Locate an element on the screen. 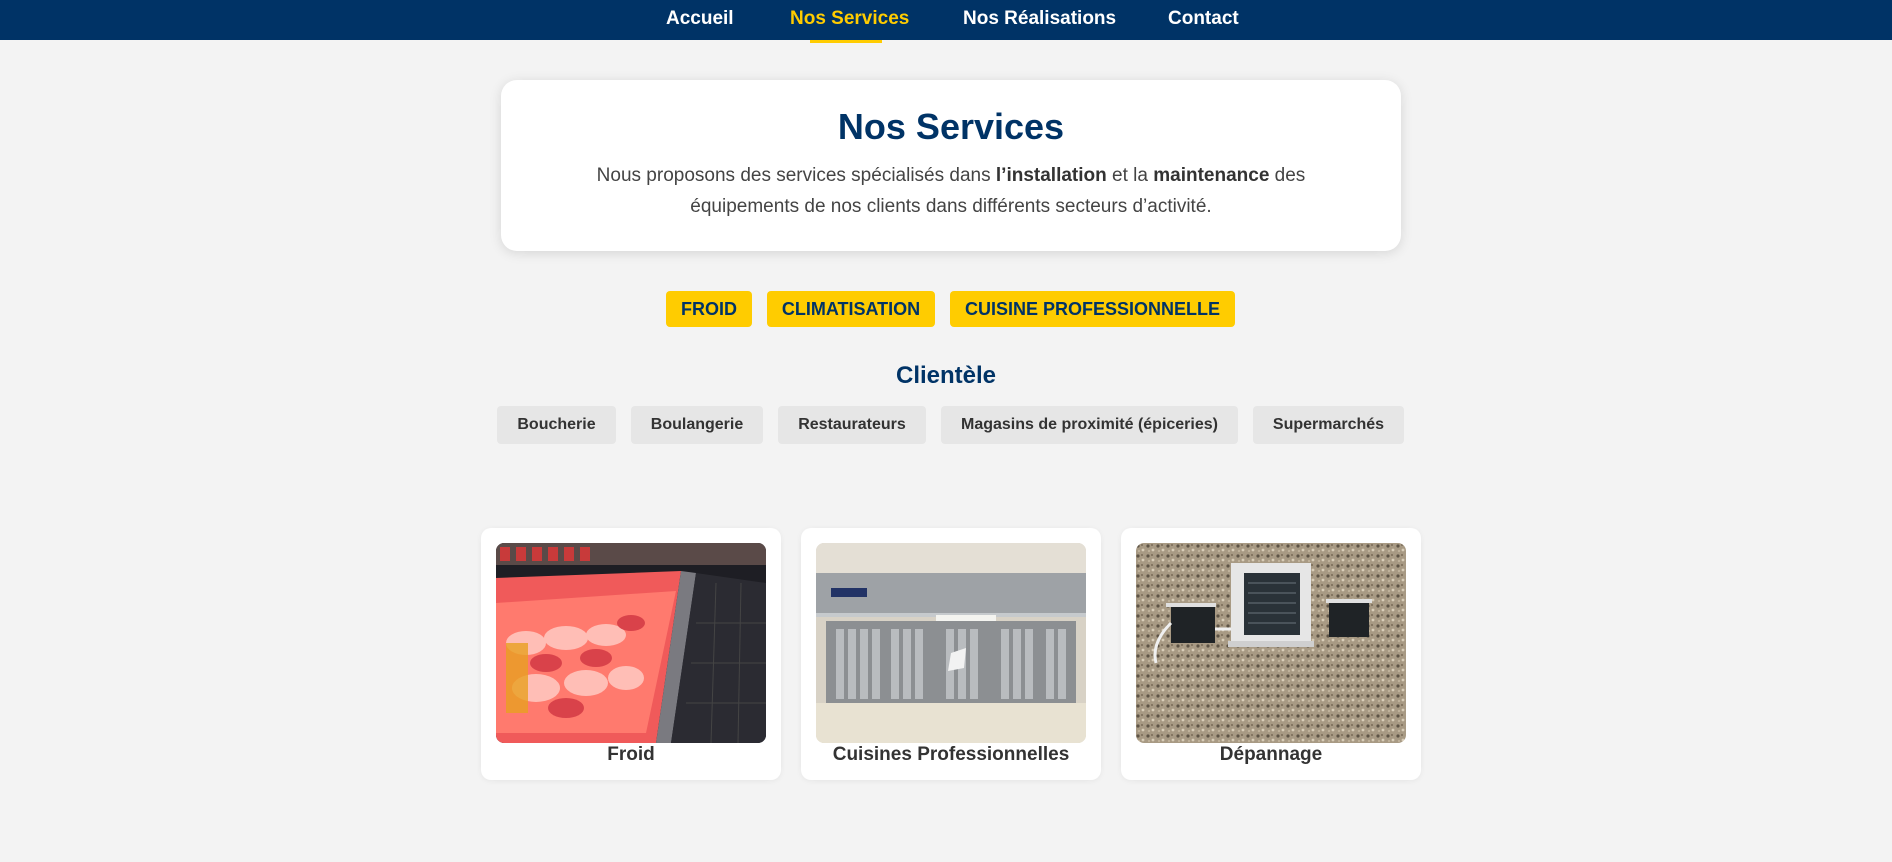  kitchen-extraction-hood-photo is located at coordinates (951, 643).